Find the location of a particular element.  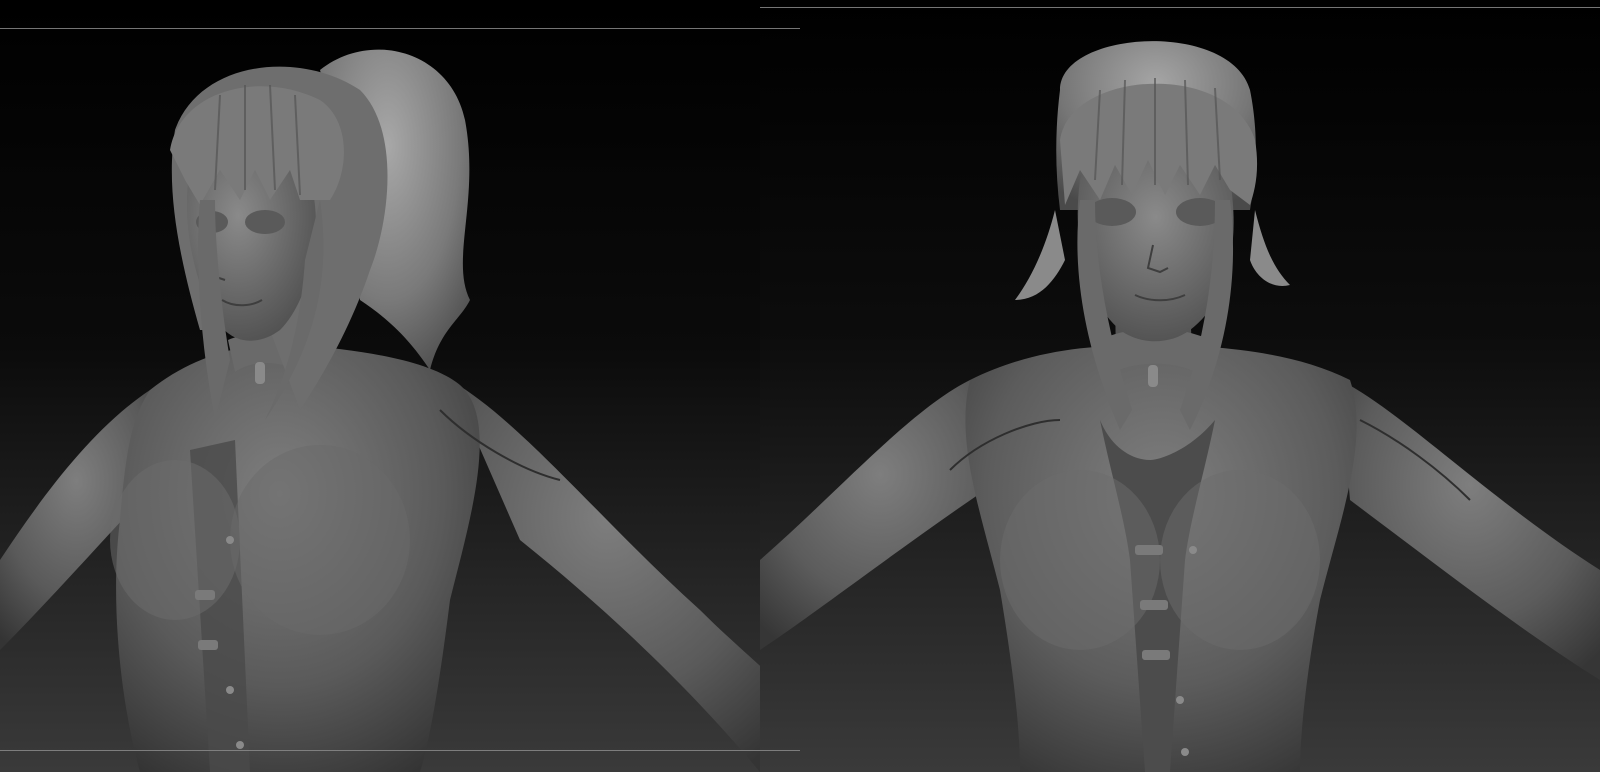

viewport-frame-line-top-left is located at coordinates (400, 28).